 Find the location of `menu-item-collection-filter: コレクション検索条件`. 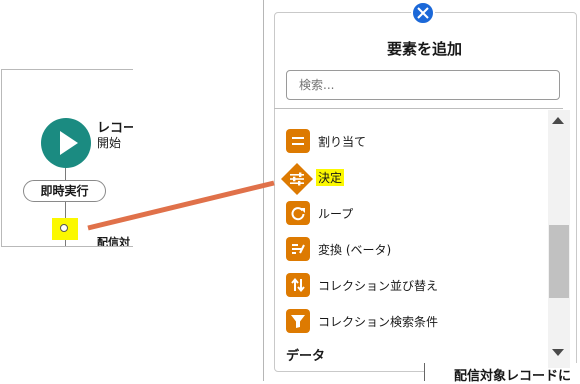

menu-item-collection-filter: コレクション検索条件 is located at coordinates (406, 322).